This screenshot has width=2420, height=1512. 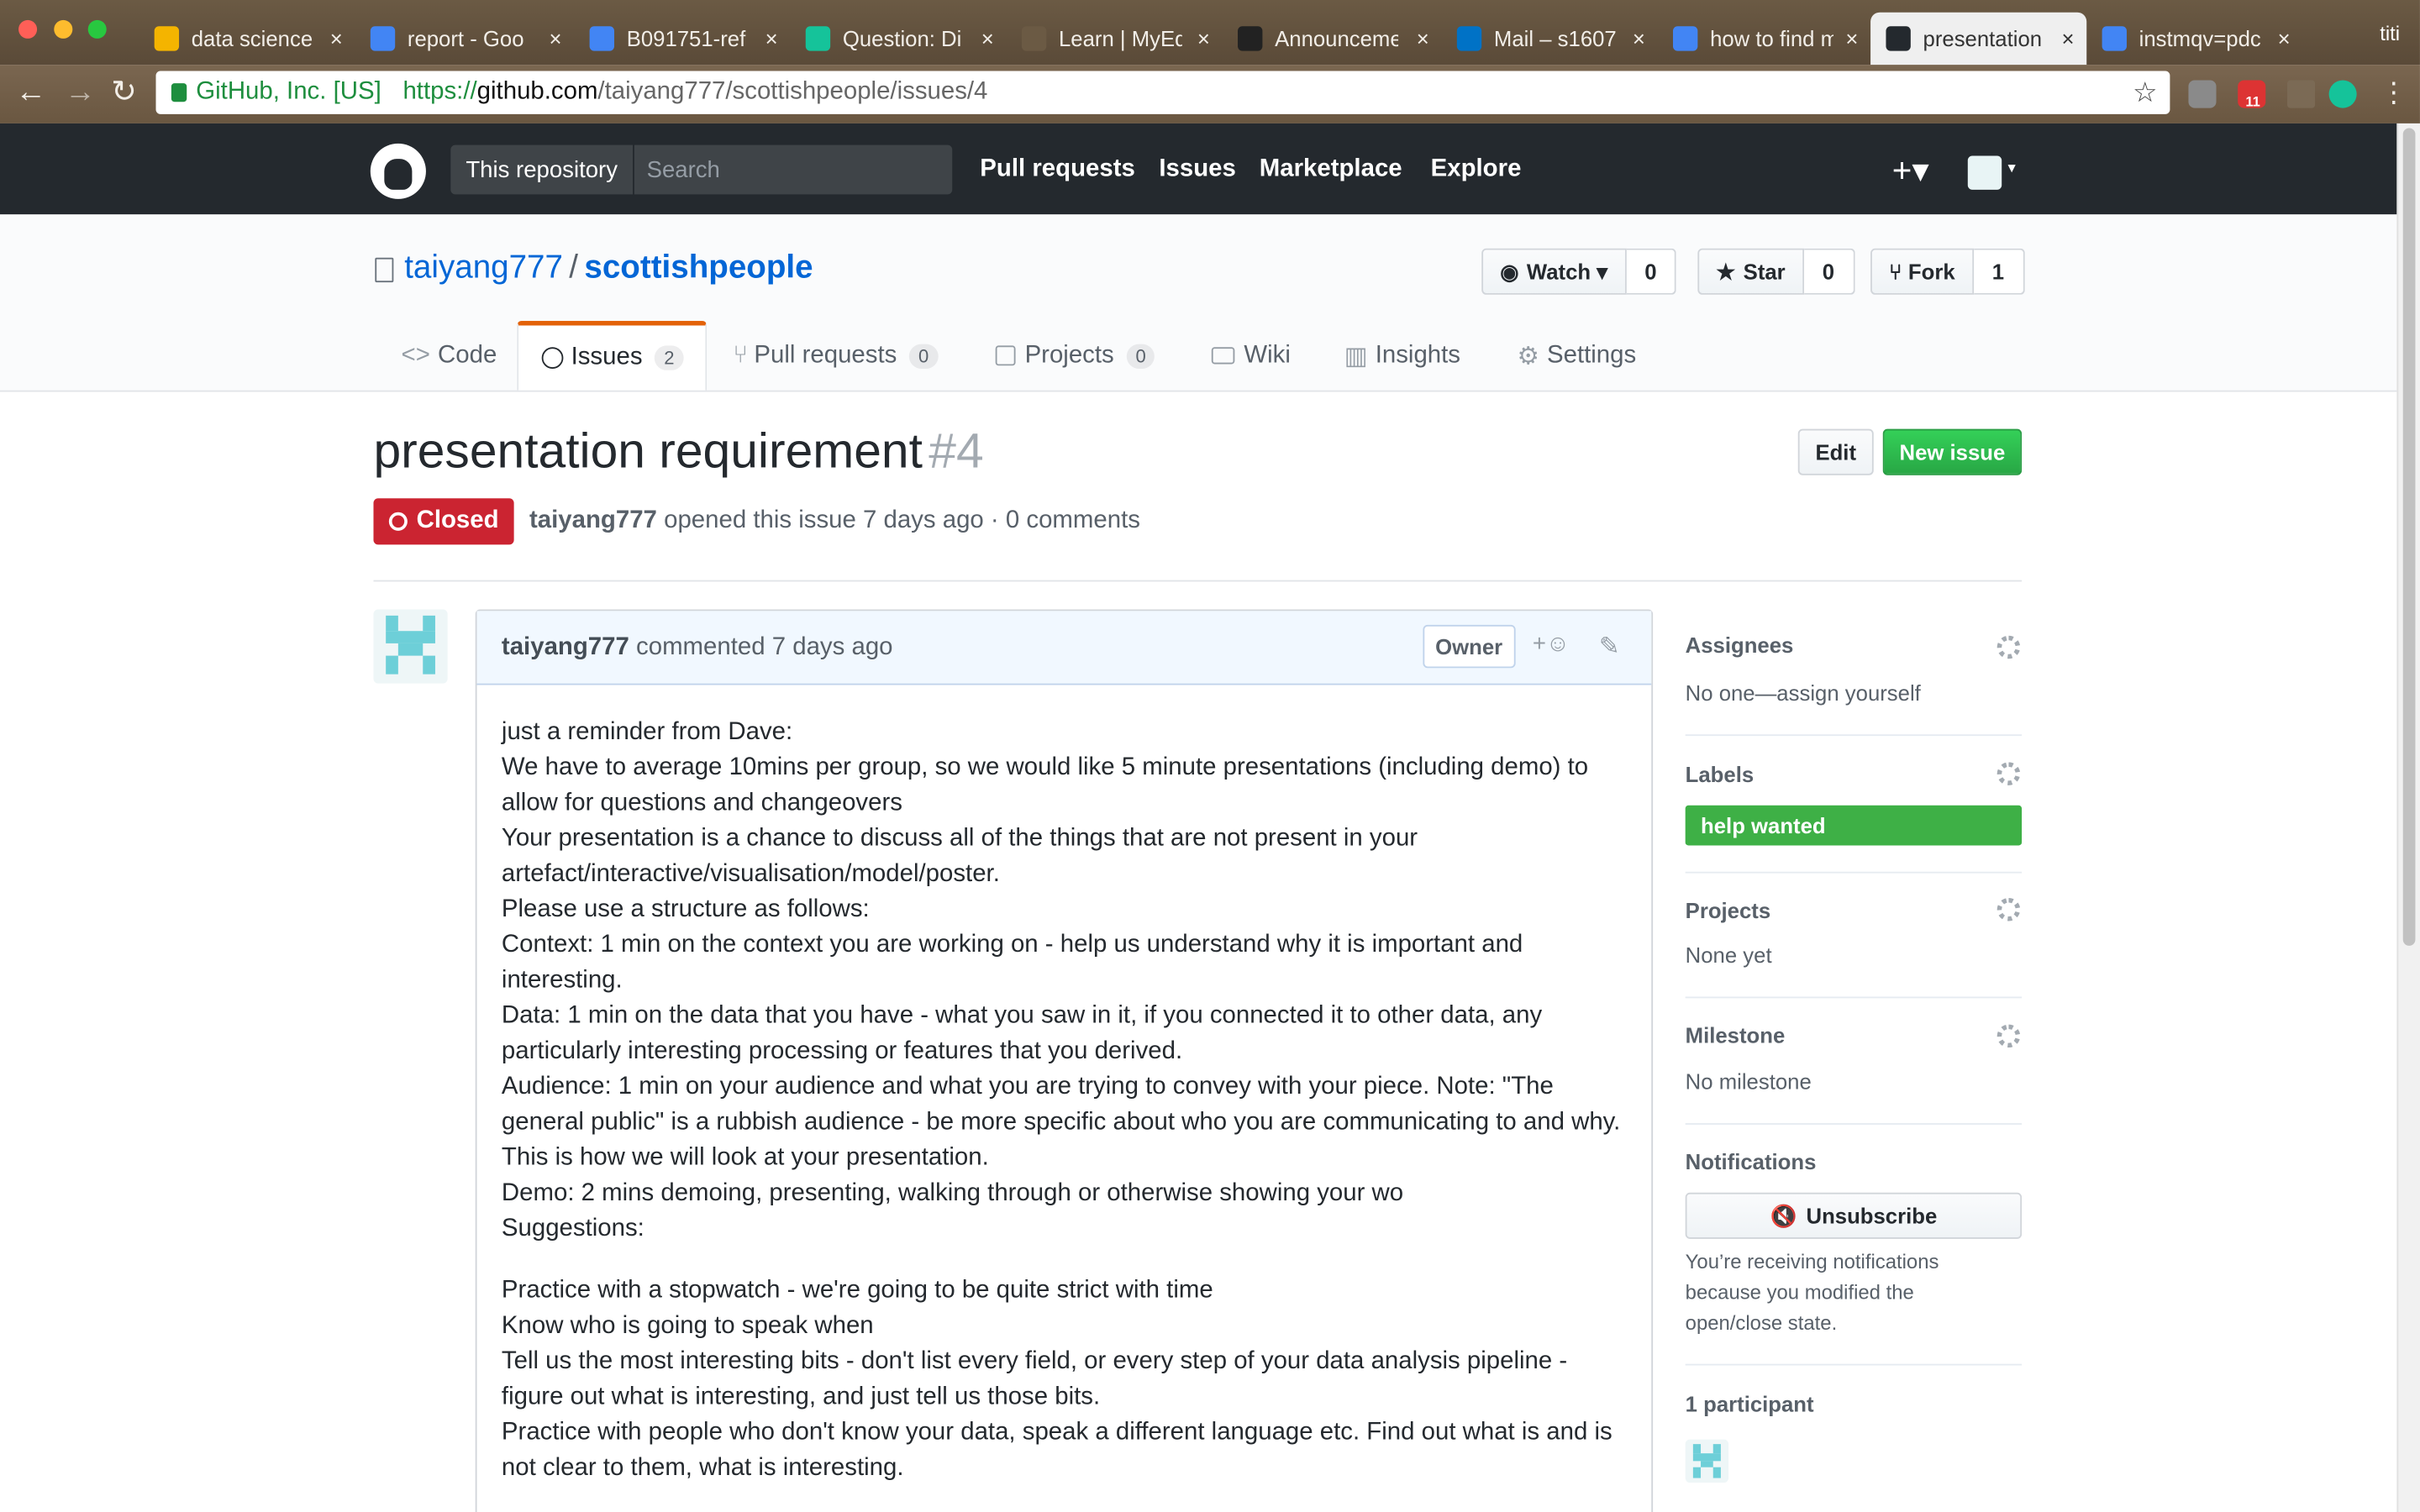 What do you see at coordinates (1476, 170) in the screenshot?
I see `nav-explore: Explore` at bounding box center [1476, 170].